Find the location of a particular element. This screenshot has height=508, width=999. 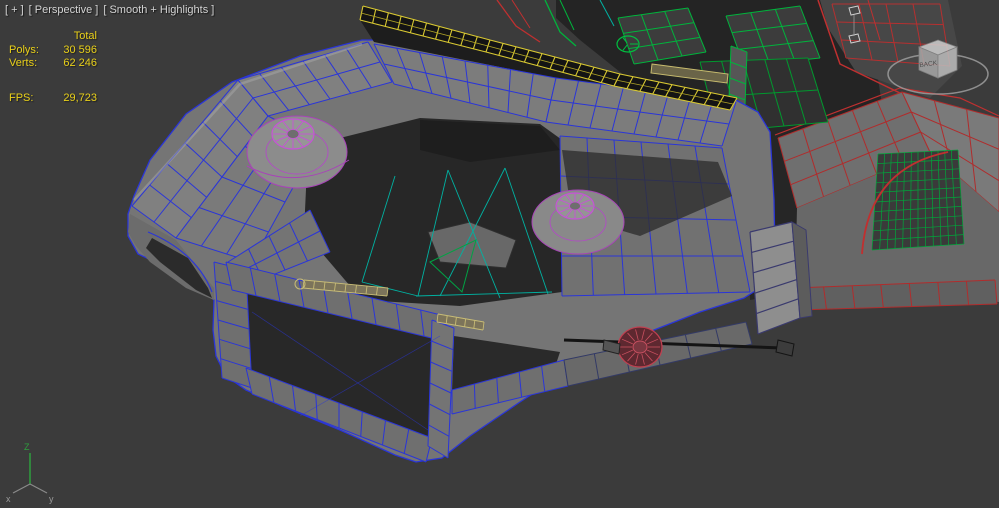

viewport-menu-general: [ + ] is located at coordinates (14, 10).